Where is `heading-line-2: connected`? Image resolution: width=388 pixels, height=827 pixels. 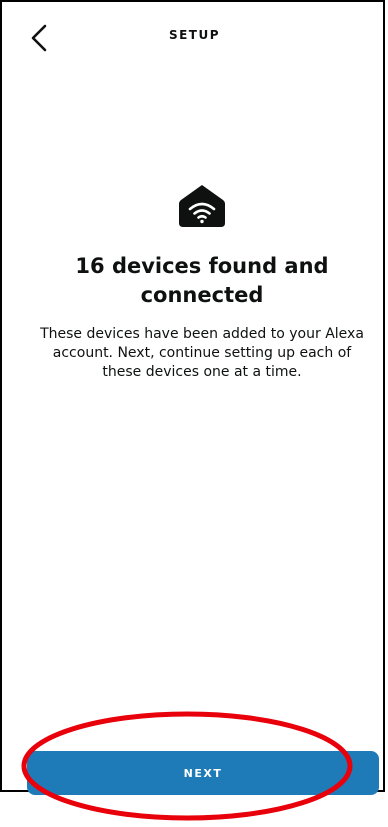
heading-line-2: connected is located at coordinates (202, 295).